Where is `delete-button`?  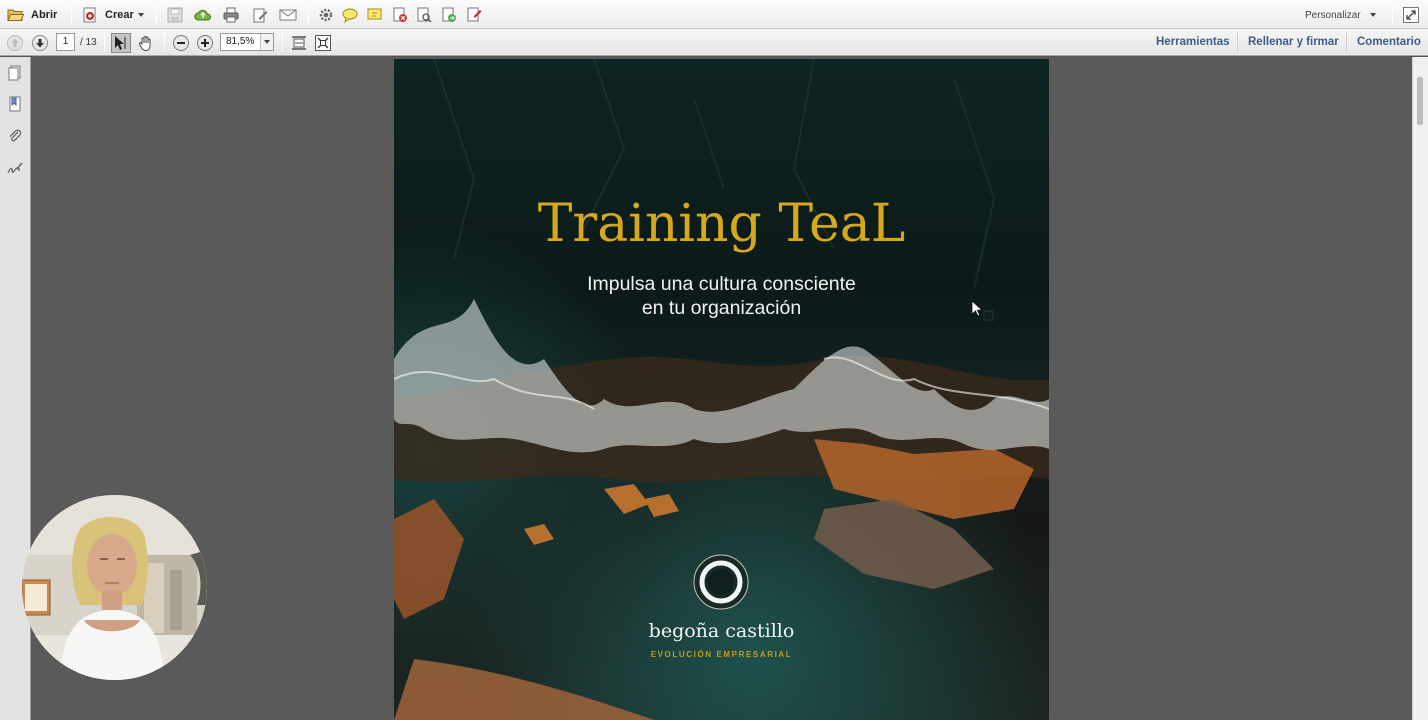 delete-button is located at coordinates (400, 15).